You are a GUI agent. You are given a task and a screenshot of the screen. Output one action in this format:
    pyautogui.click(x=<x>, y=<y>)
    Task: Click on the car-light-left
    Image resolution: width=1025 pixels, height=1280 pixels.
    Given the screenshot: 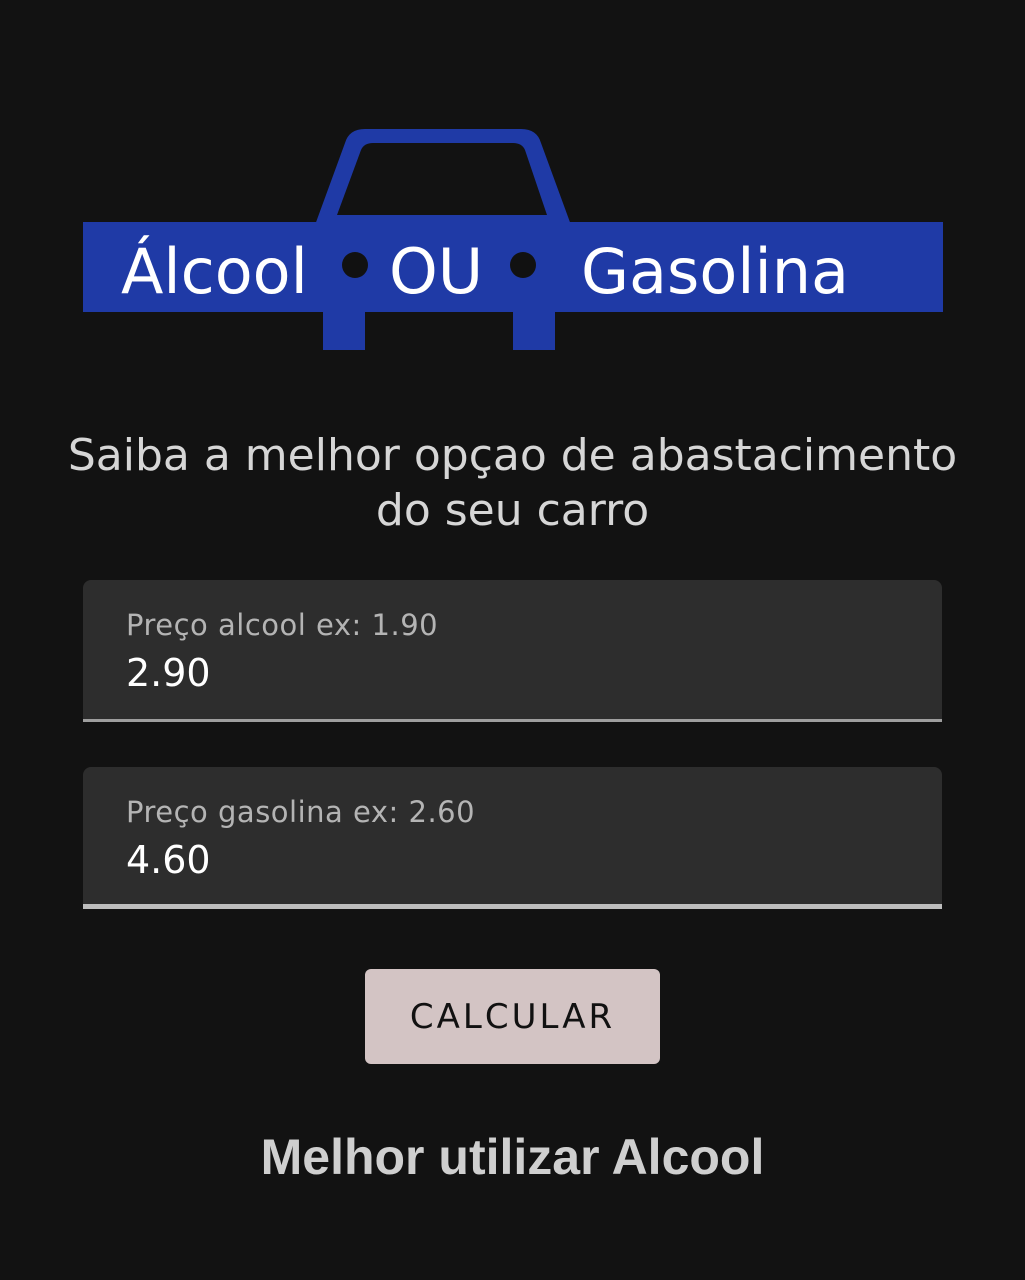 What is the action you would take?
    pyautogui.click(x=355, y=265)
    